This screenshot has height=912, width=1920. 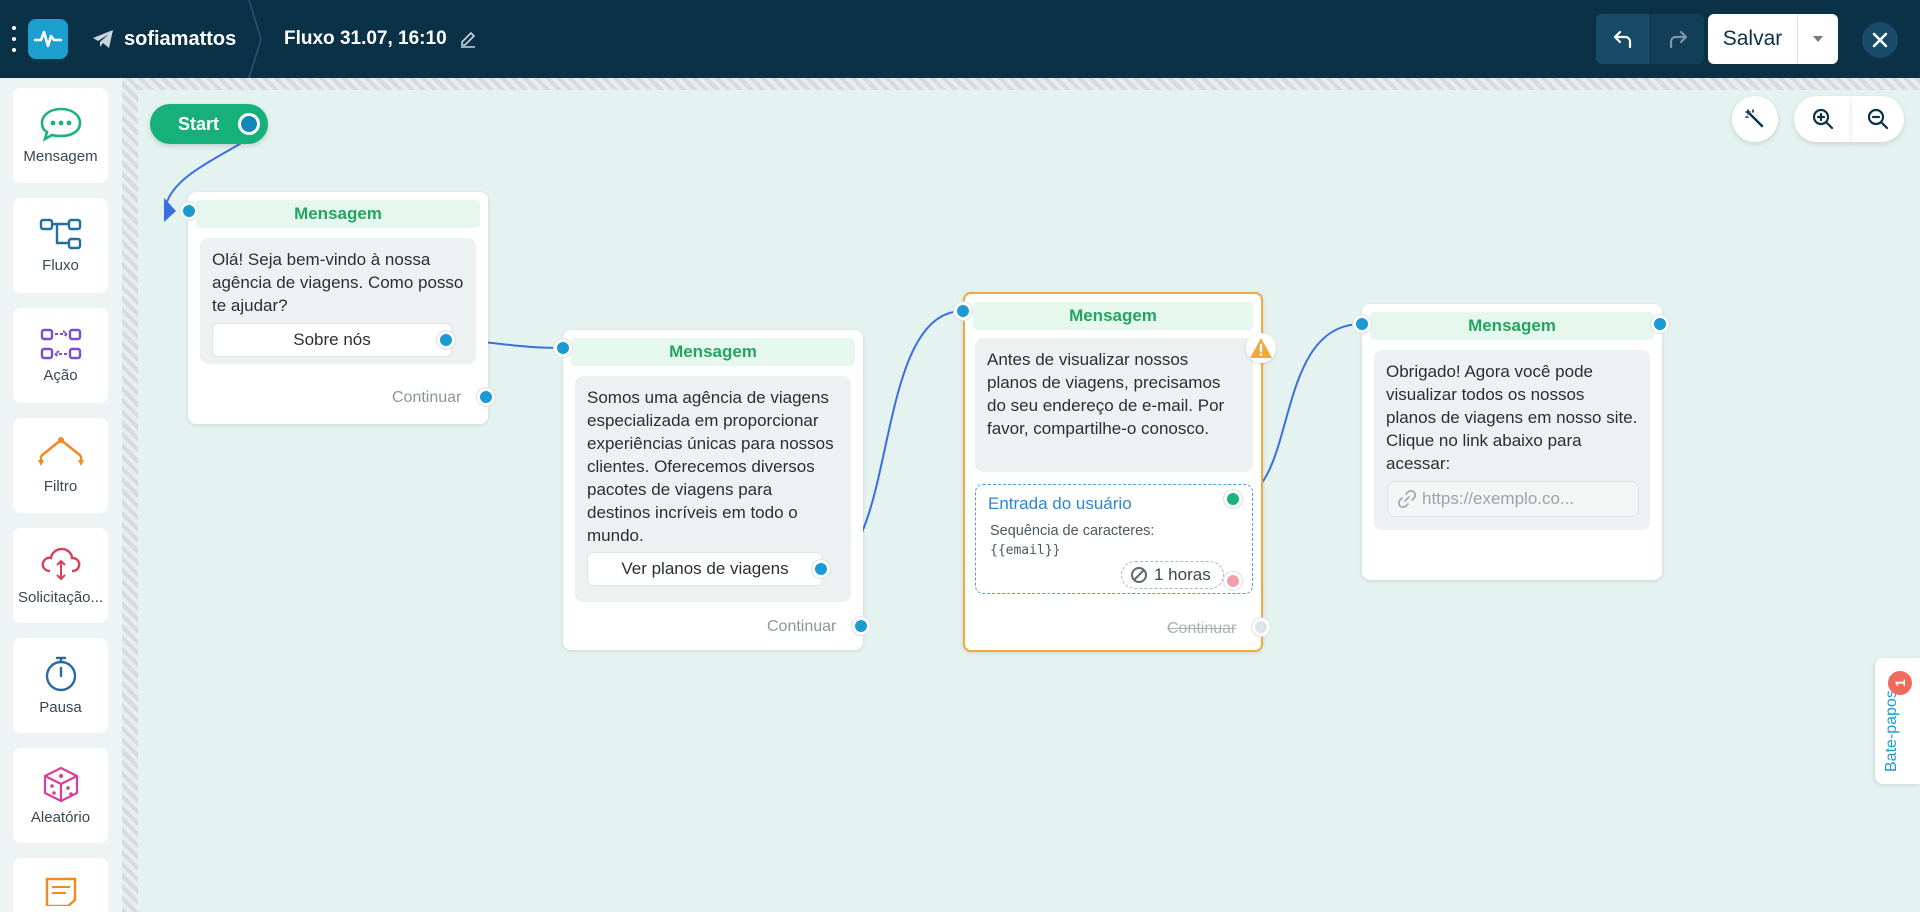 I want to click on start-output-port, so click(x=249, y=124).